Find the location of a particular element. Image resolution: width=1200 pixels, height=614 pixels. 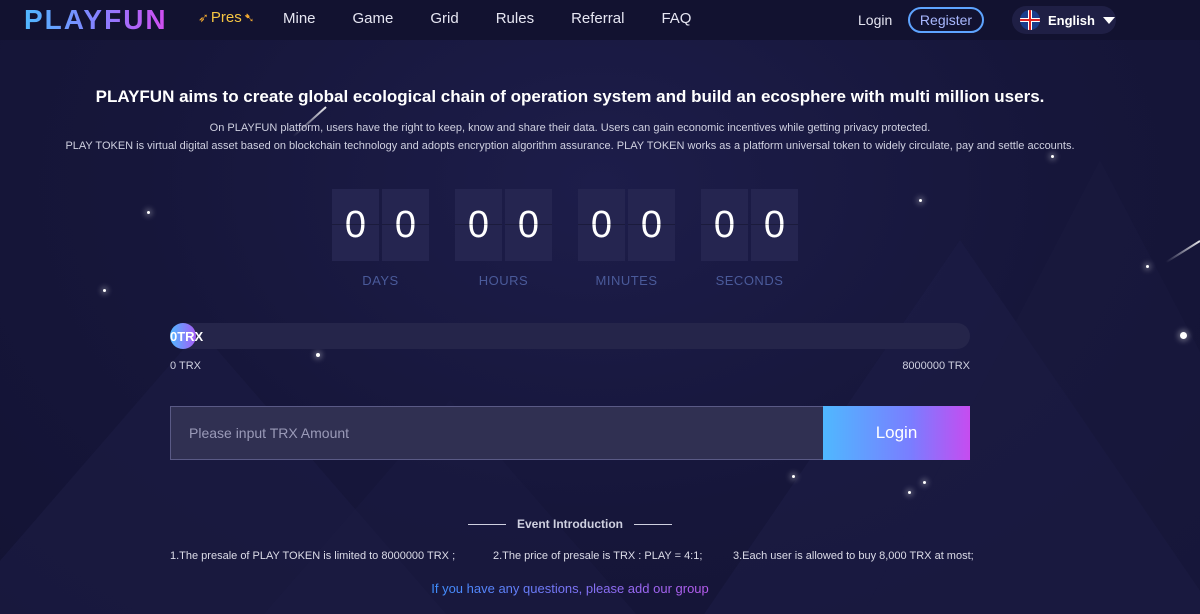

progress-max-label: 8000000 TRX is located at coordinates (936, 366).